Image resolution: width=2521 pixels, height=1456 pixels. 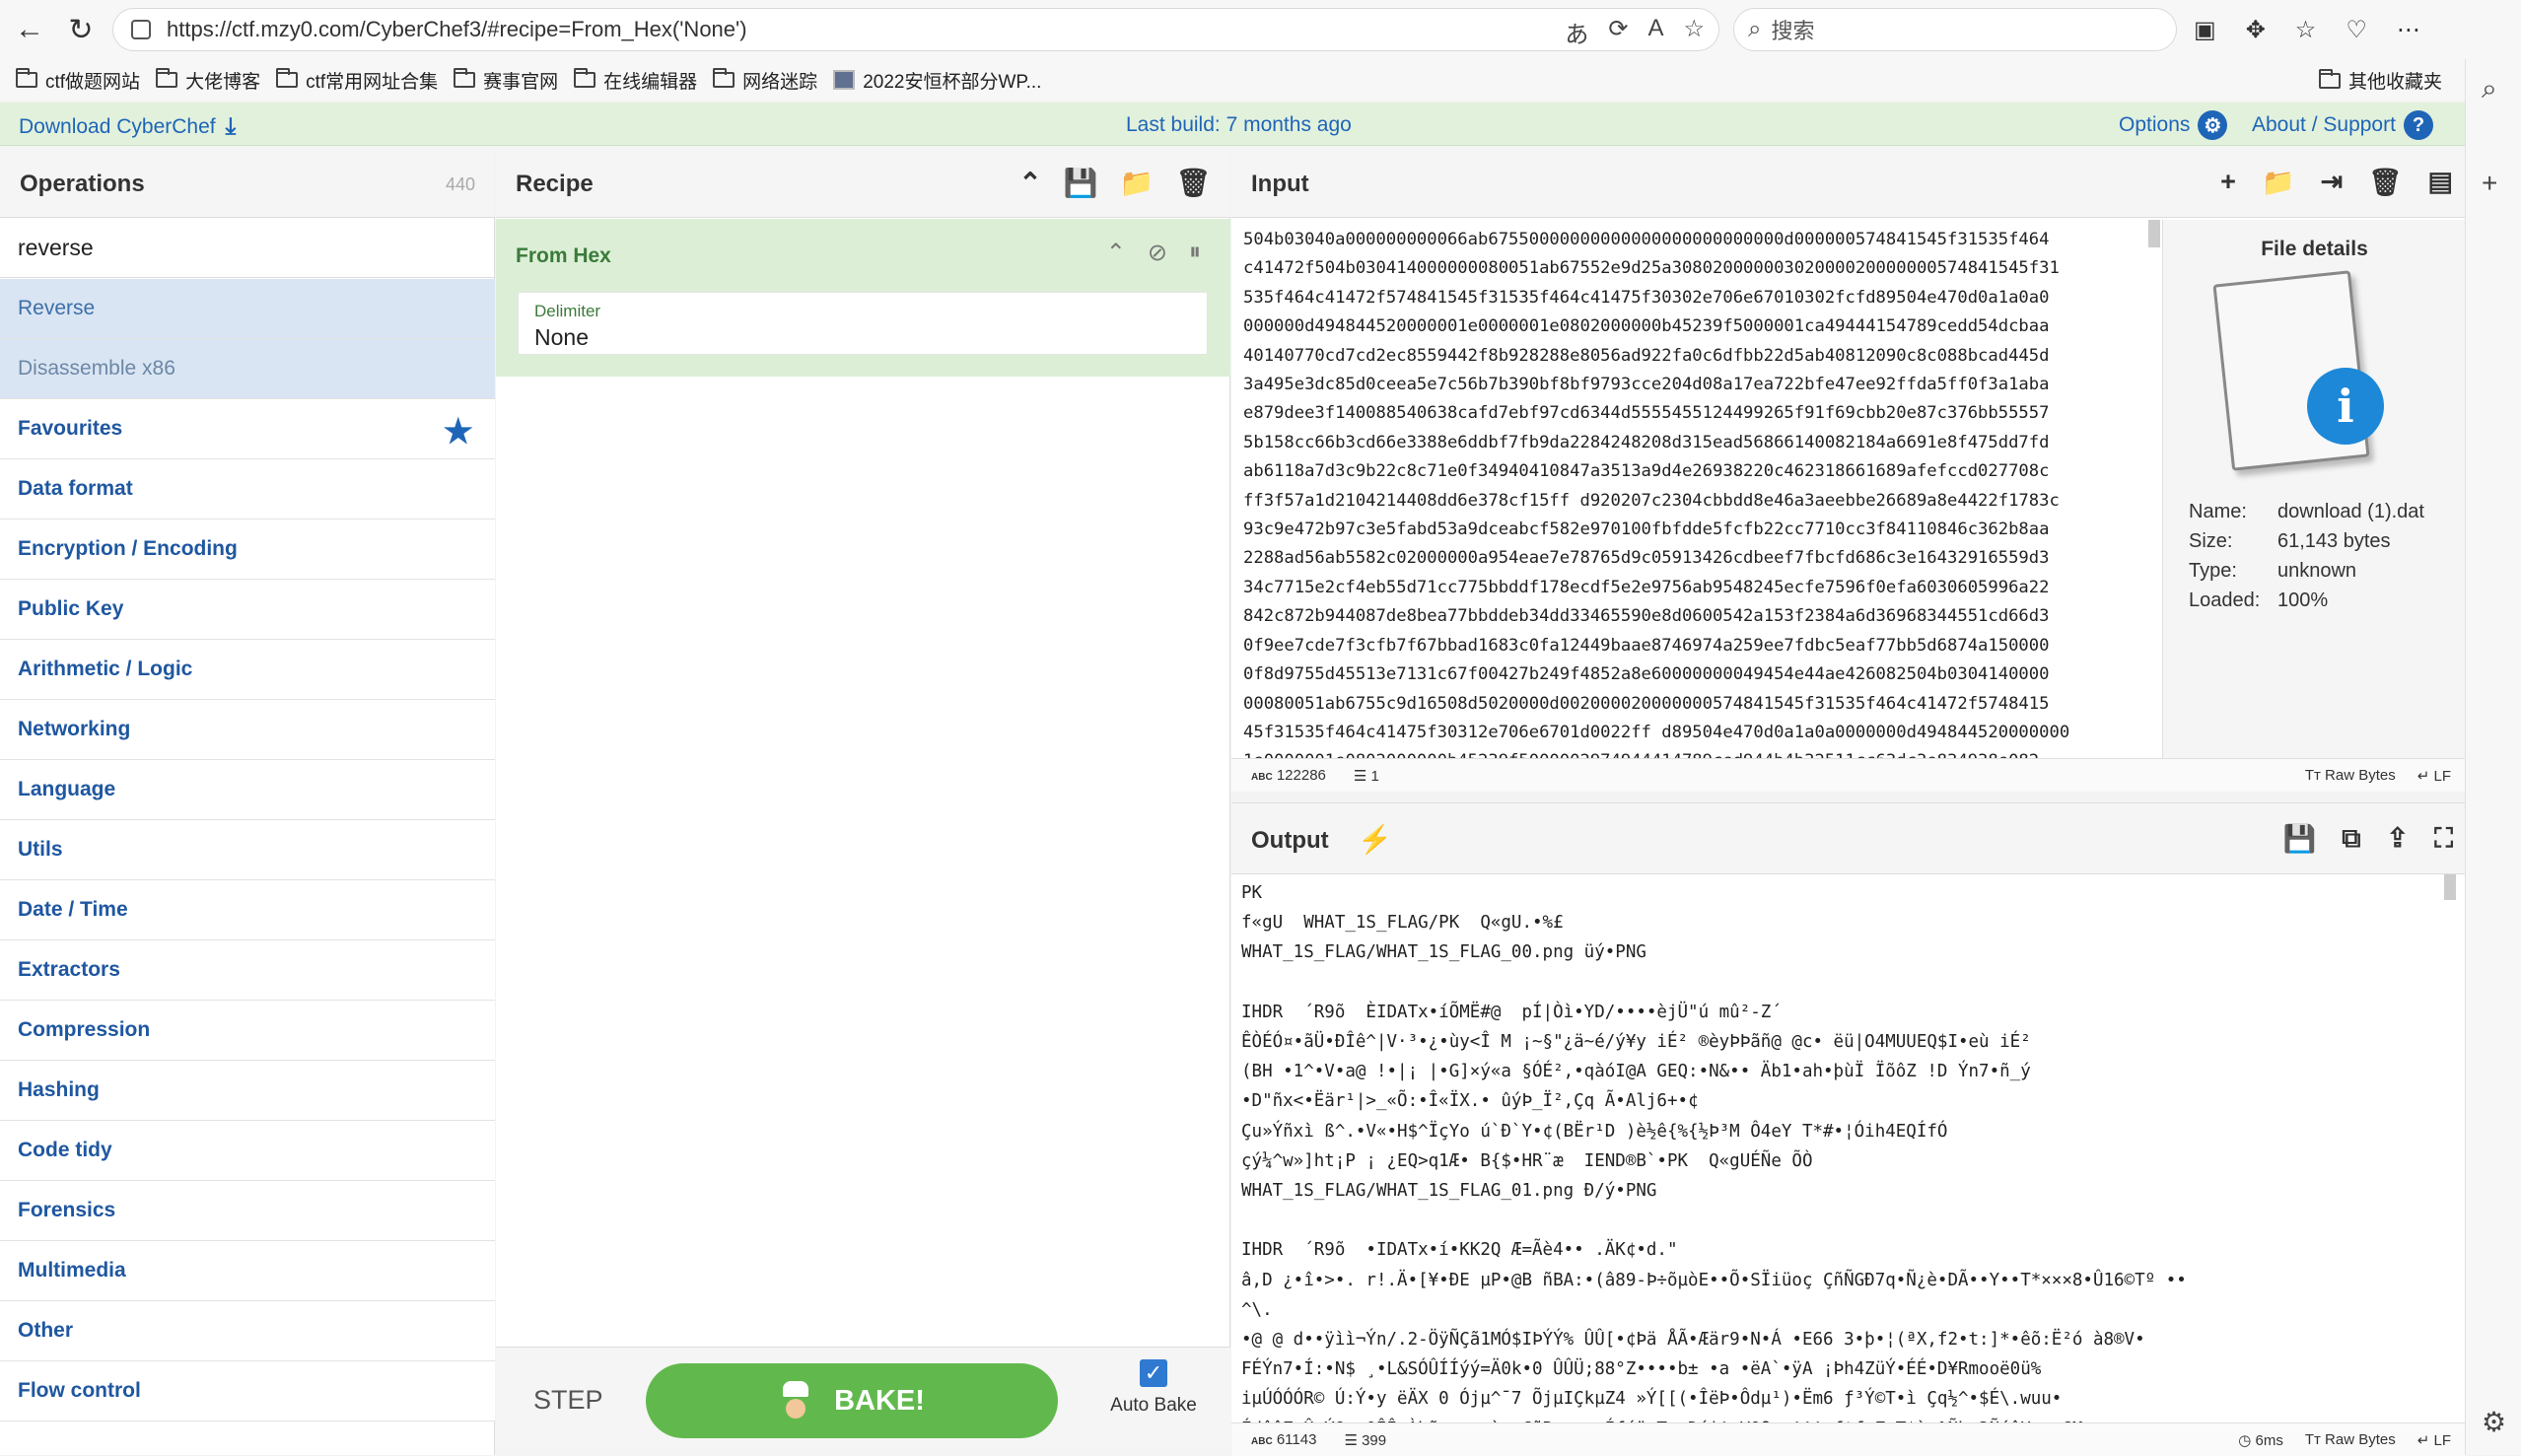 I want to click on browser-essentials-icon: ♡, so click(x=2356, y=30).